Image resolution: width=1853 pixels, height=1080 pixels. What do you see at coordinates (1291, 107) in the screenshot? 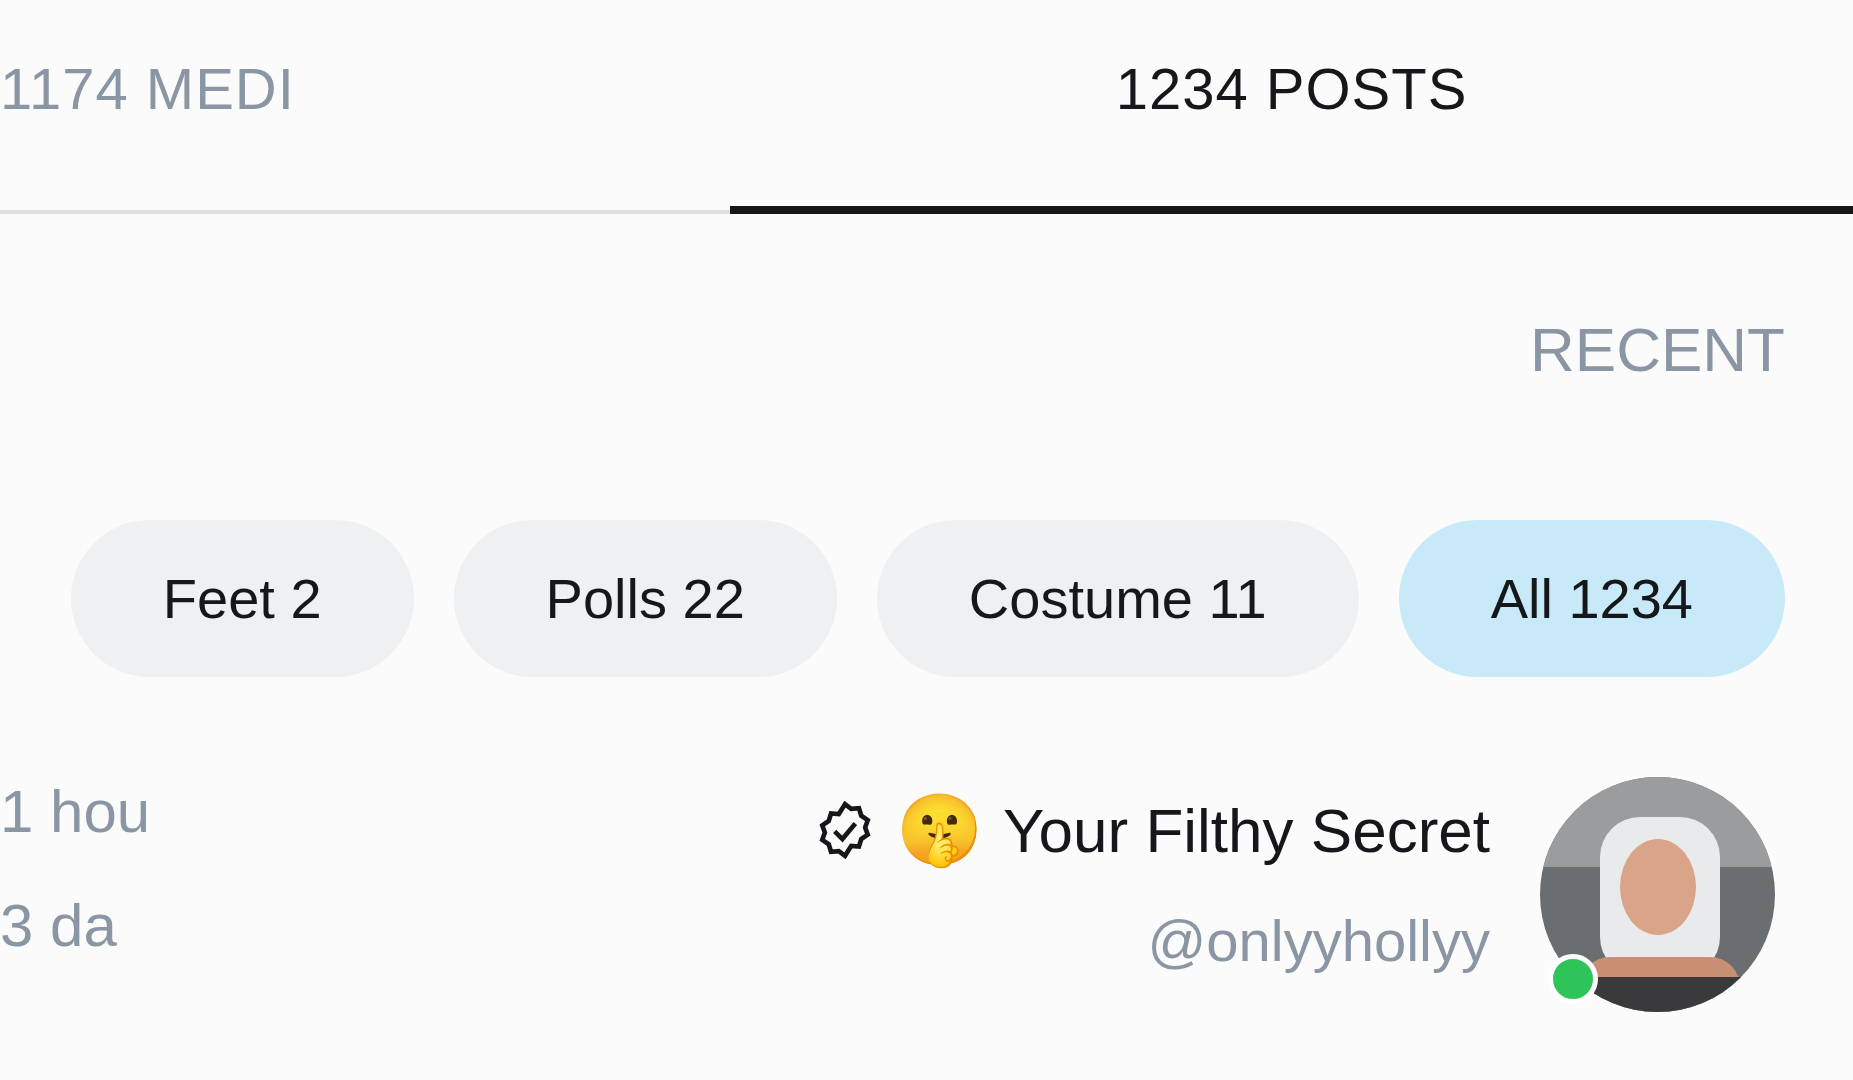
I see `tab: 1234 POSTS` at bounding box center [1291, 107].